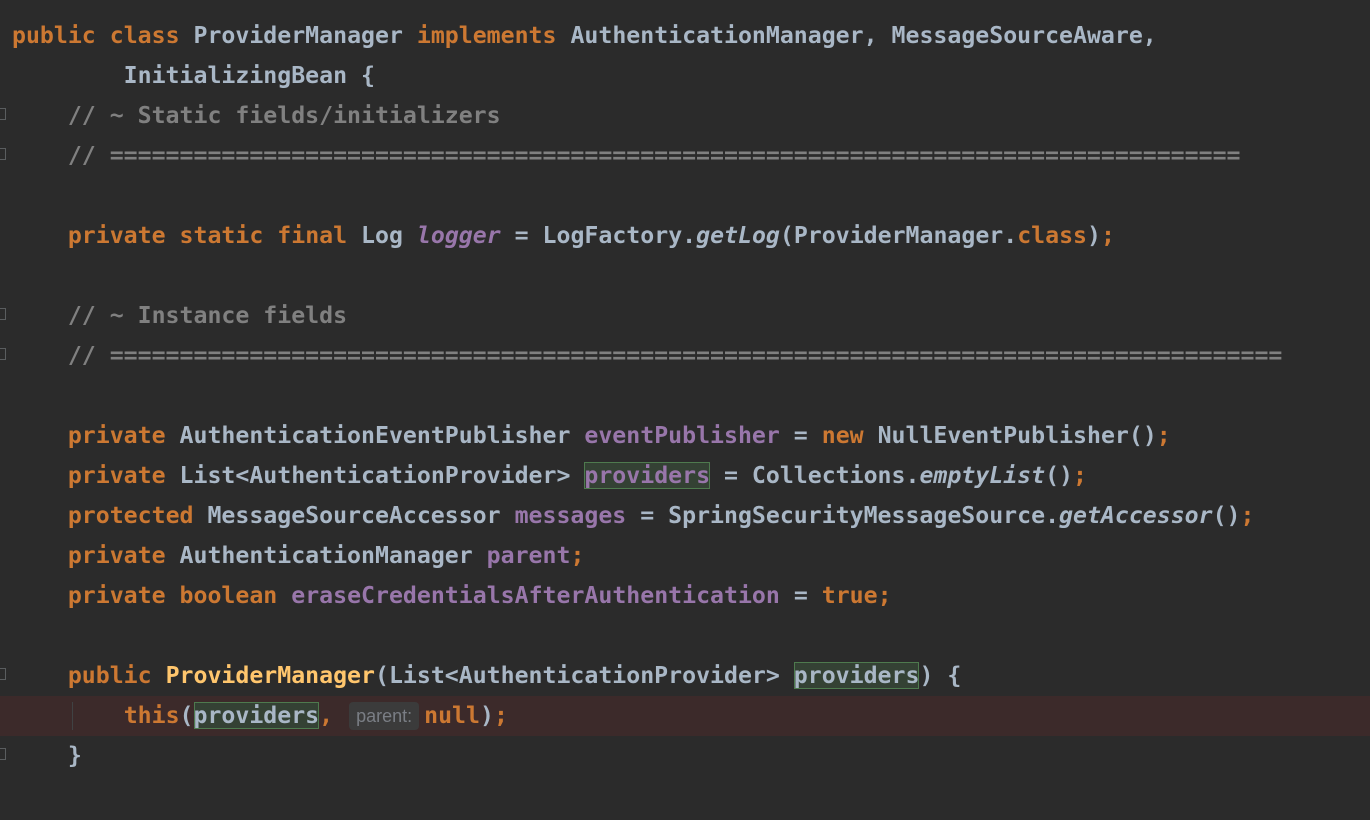 The image size is (1370, 820). I want to click on keyword-class: class, so click(1052, 235).